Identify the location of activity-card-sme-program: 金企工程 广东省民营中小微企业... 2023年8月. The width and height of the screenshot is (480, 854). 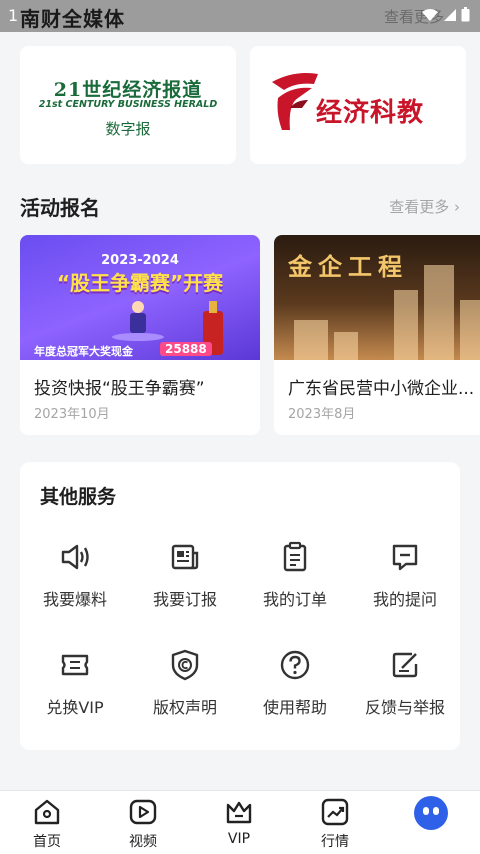
(377, 335).